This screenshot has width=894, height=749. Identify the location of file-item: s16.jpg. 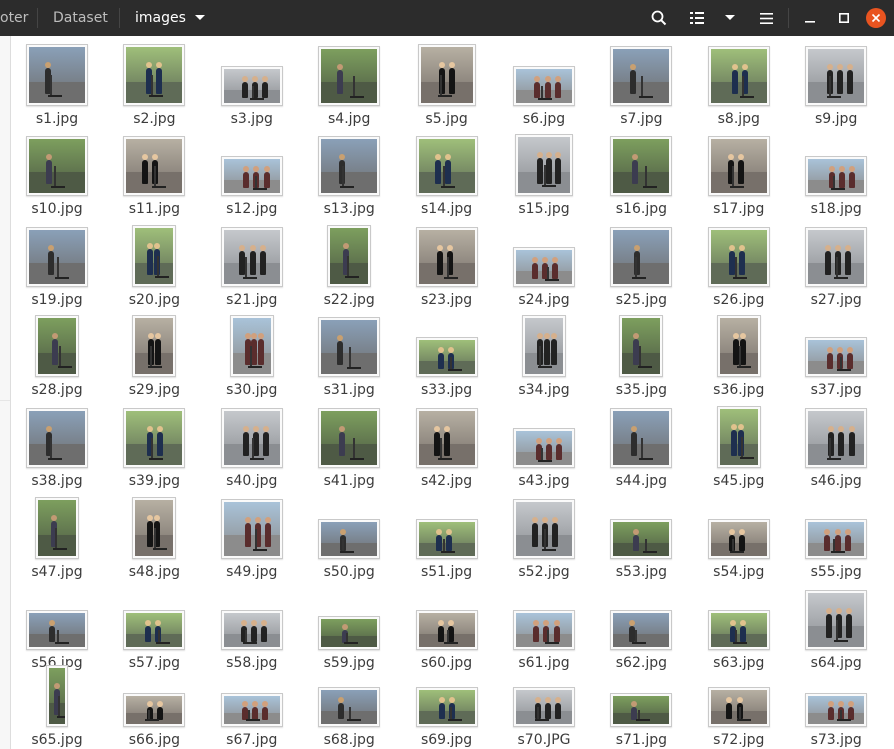
(641, 176).